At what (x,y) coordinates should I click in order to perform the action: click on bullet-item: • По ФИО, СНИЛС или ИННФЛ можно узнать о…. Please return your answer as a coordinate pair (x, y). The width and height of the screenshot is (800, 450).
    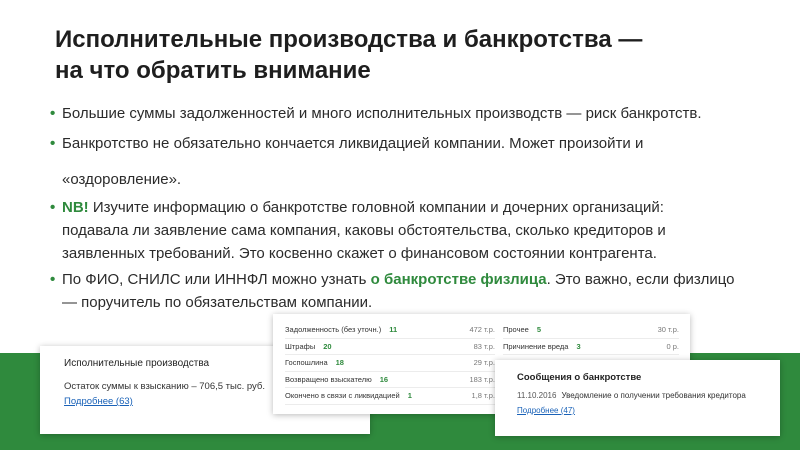
    Looking at the image, I should click on (415, 291).